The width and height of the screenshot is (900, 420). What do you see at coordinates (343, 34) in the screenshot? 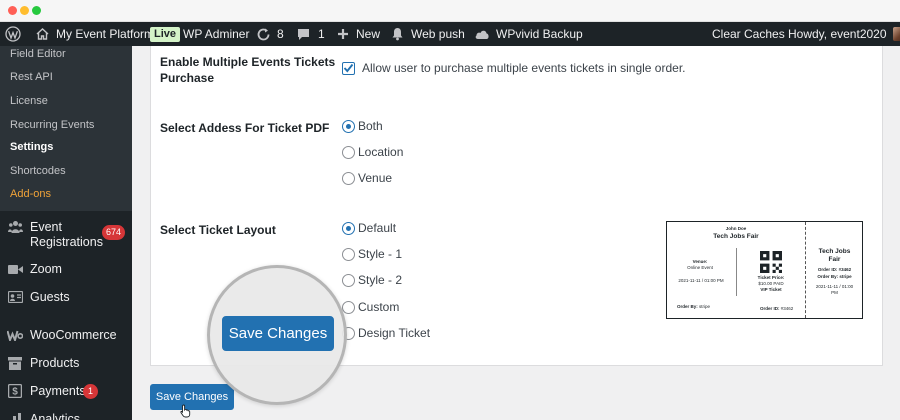
I see `plus-icon` at bounding box center [343, 34].